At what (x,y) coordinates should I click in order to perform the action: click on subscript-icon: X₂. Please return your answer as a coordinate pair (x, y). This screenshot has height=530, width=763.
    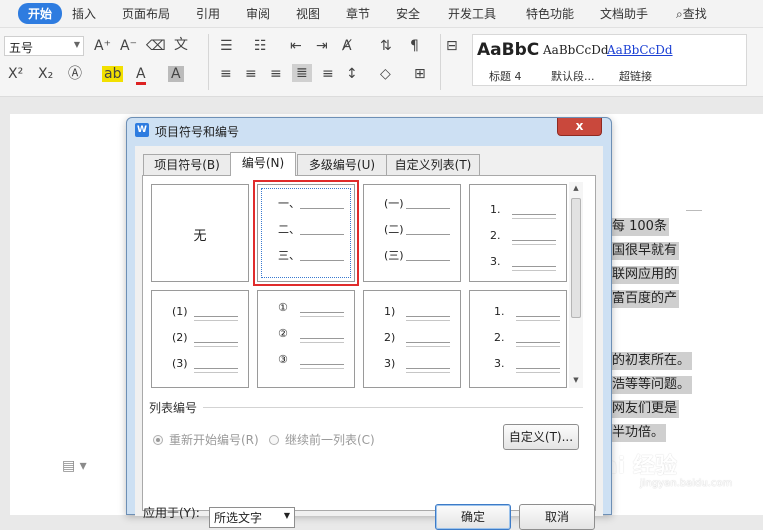
    Looking at the image, I should click on (45, 74).